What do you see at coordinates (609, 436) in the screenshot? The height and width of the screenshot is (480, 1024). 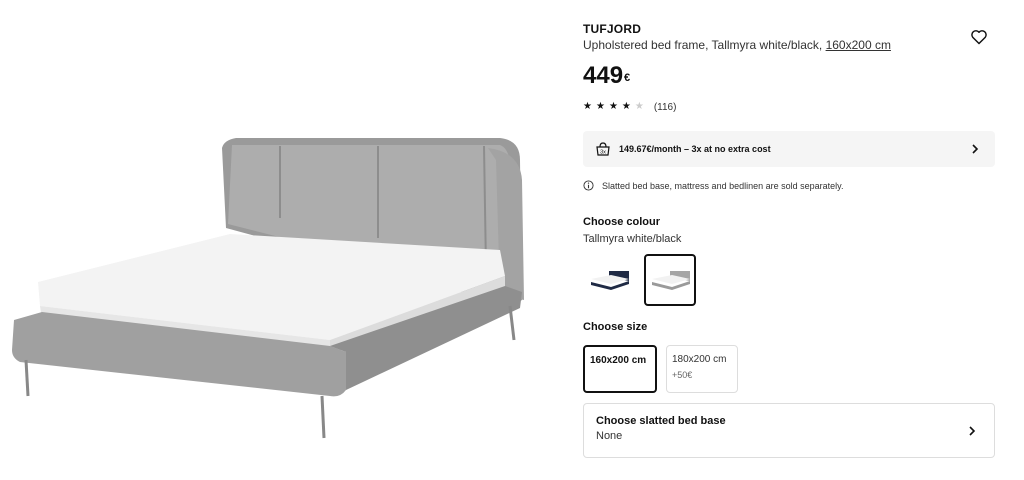 I see `bed-base-value: None` at bounding box center [609, 436].